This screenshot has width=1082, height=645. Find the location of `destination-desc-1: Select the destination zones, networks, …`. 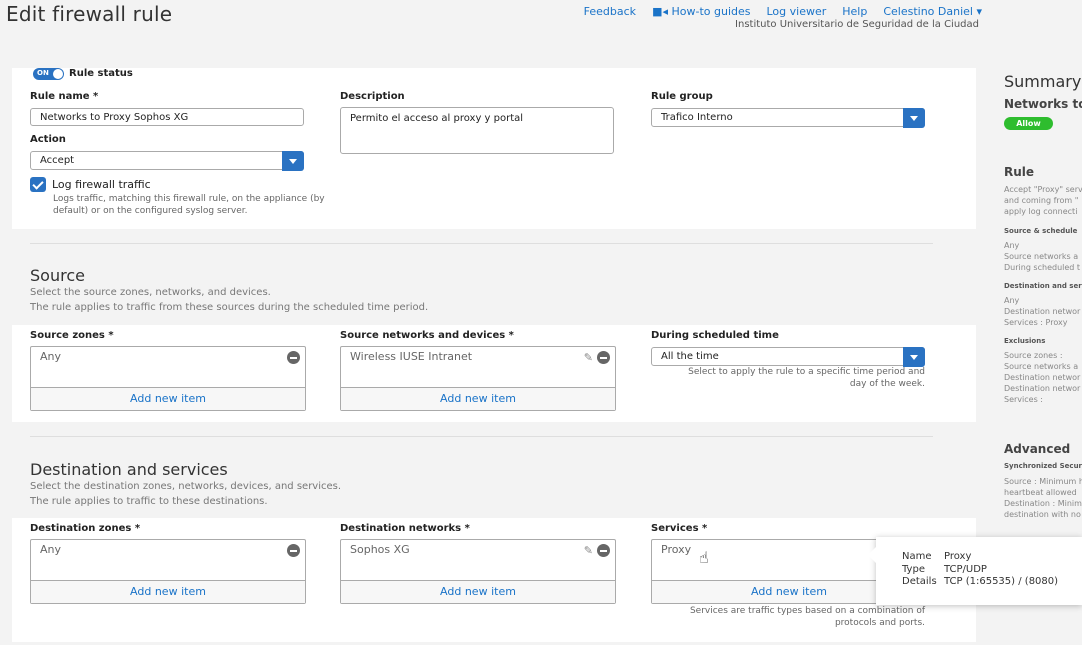

destination-desc-1: Select the destination zones, networks, … is located at coordinates (186, 486).